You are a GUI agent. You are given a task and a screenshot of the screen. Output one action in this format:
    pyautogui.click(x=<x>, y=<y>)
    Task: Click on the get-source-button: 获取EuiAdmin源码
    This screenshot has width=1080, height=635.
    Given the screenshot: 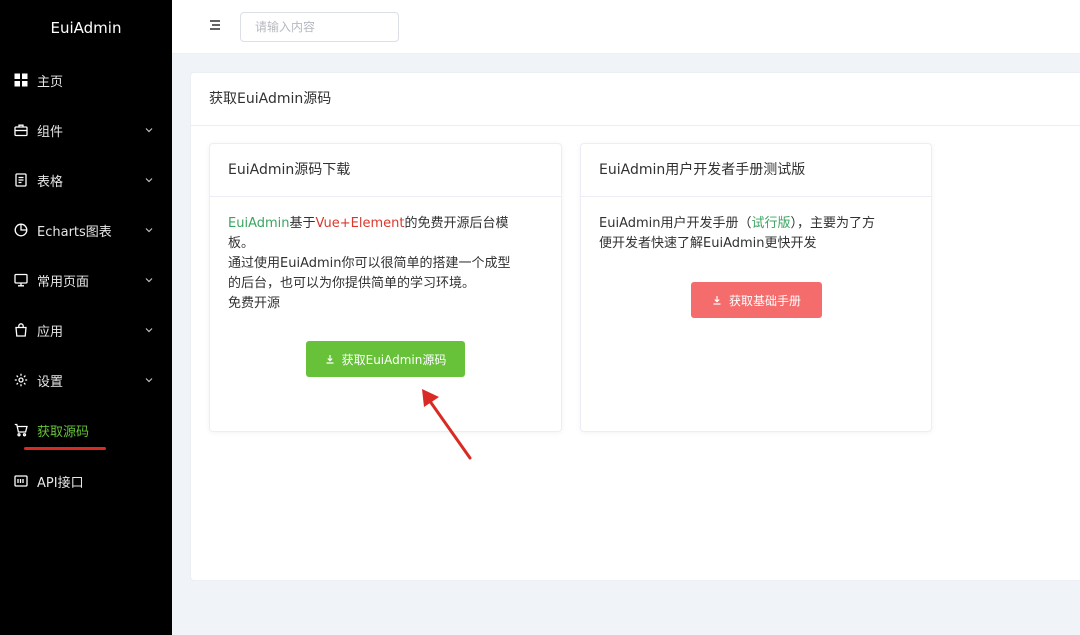 What is the action you would take?
    pyautogui.click(x=385, y=359)
    